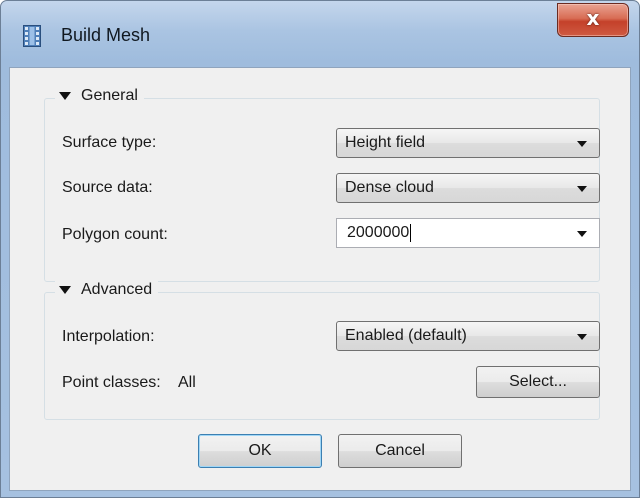 This screenshot has width=640, height=498. What do you see at coordinates (32, 36) in the screenshot?
I see `film-strip-icon` at bounding box center [32, 36].